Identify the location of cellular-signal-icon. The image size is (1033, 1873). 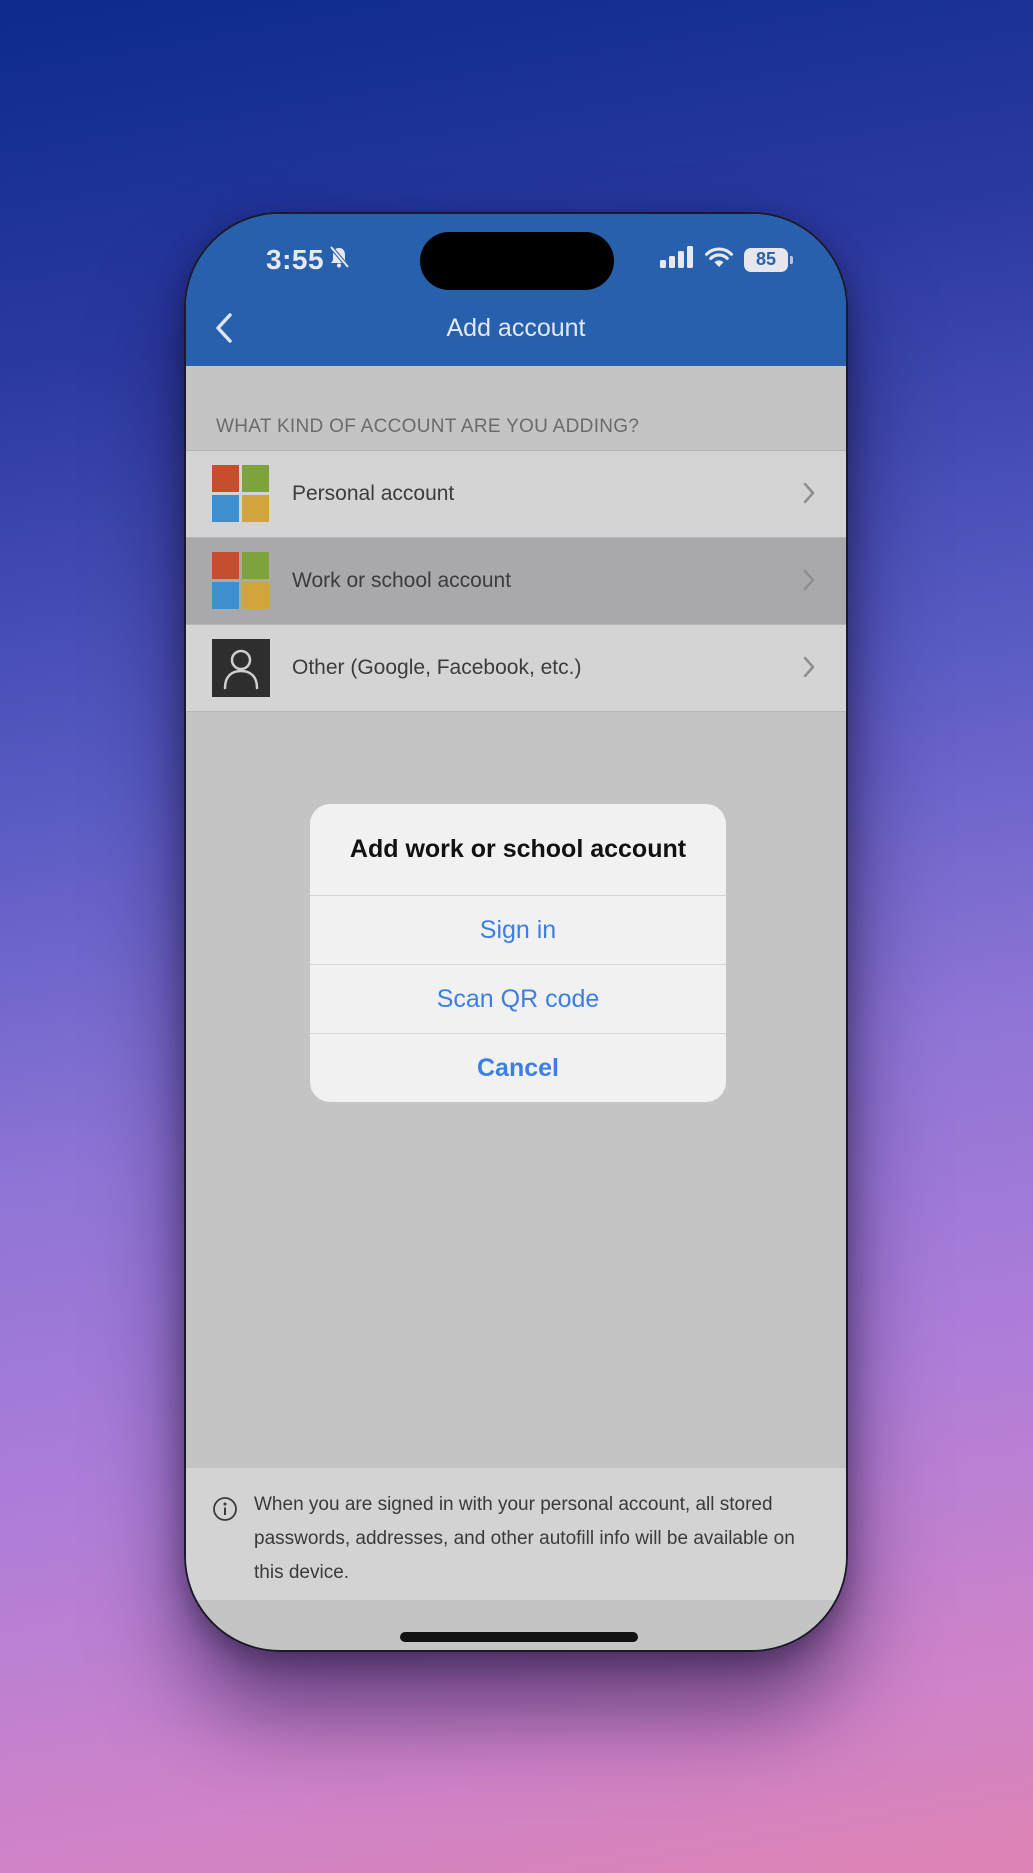
(677, 259).